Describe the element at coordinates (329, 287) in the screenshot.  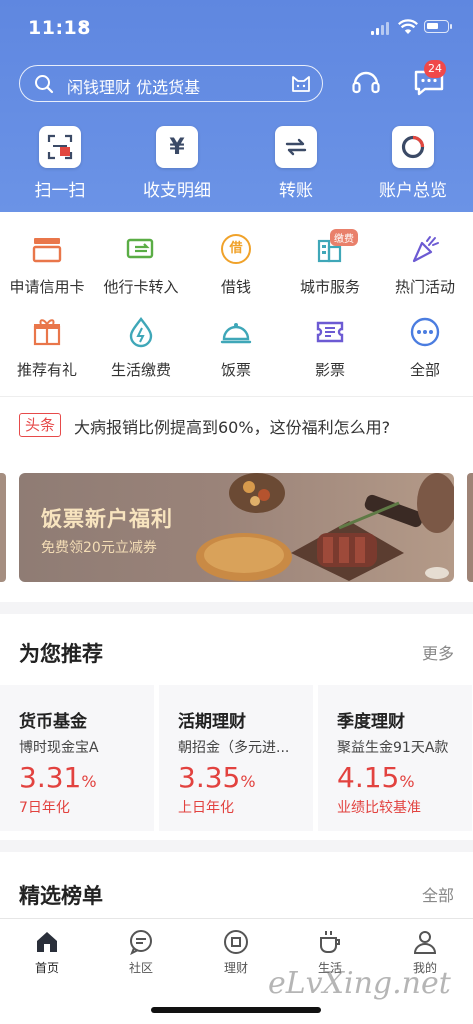
I see `service-label: 城市服务` at that location.